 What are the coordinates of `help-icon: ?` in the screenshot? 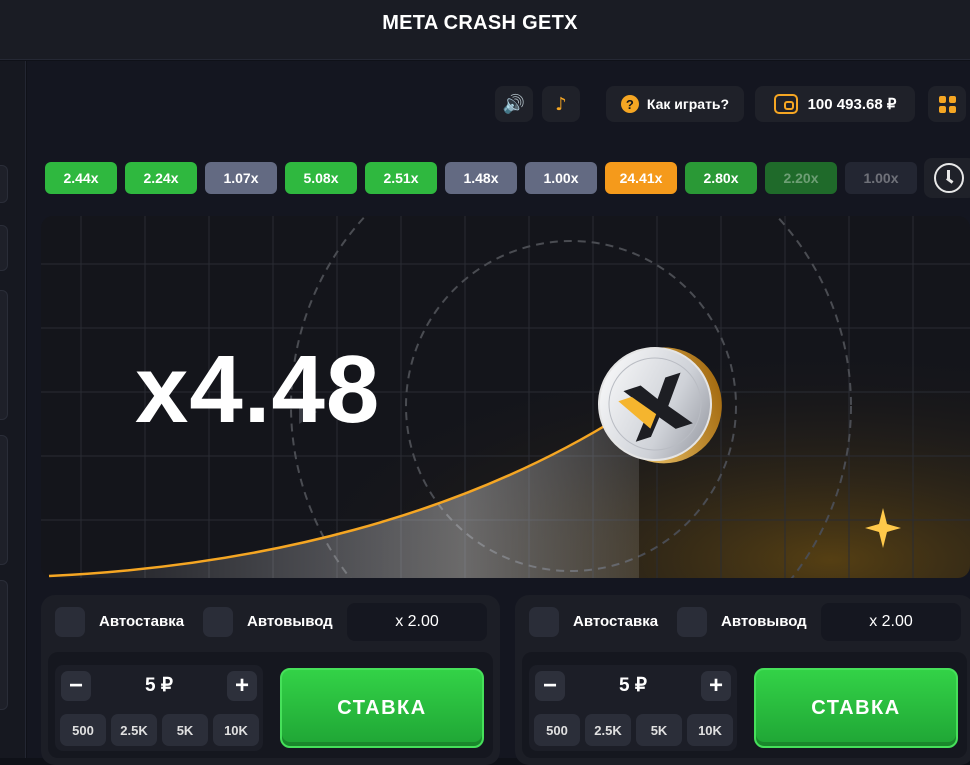 It's located at (629, 104).